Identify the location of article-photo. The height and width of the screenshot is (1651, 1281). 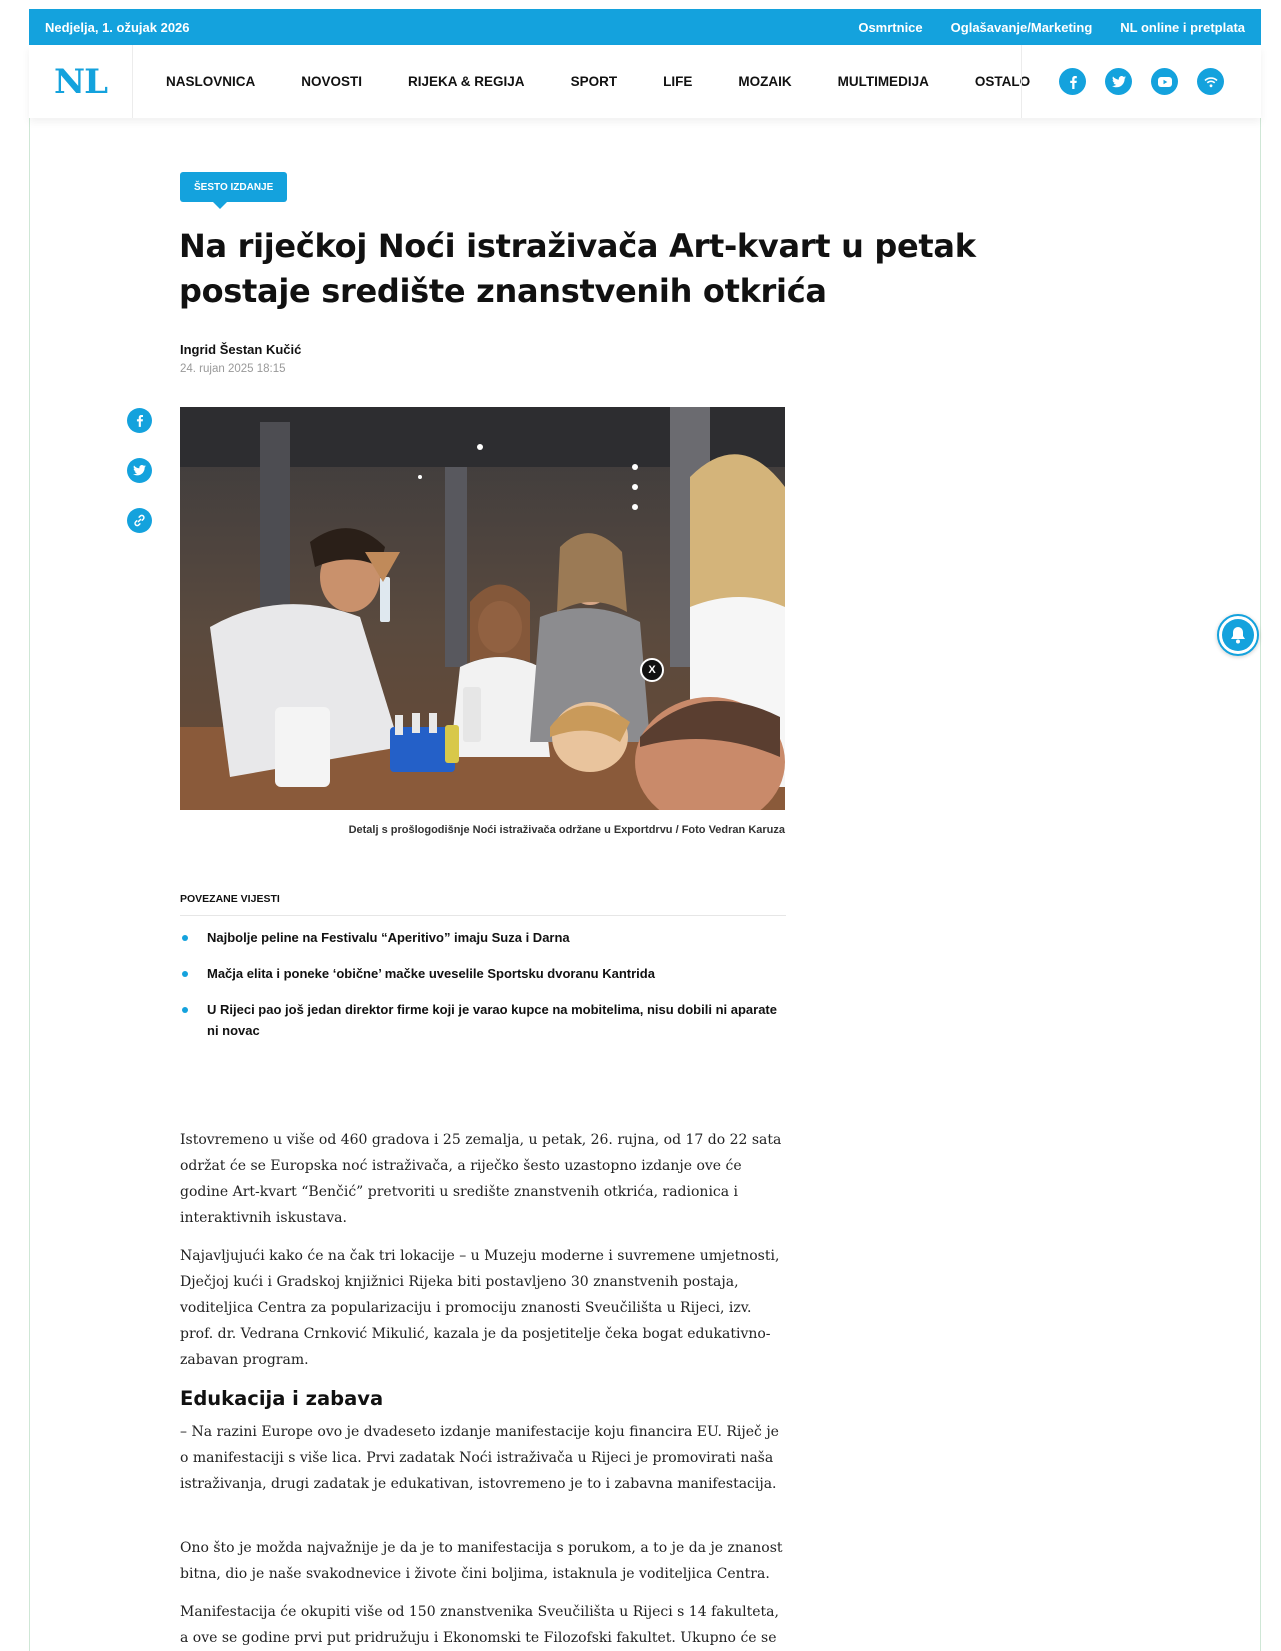
(482, 608).